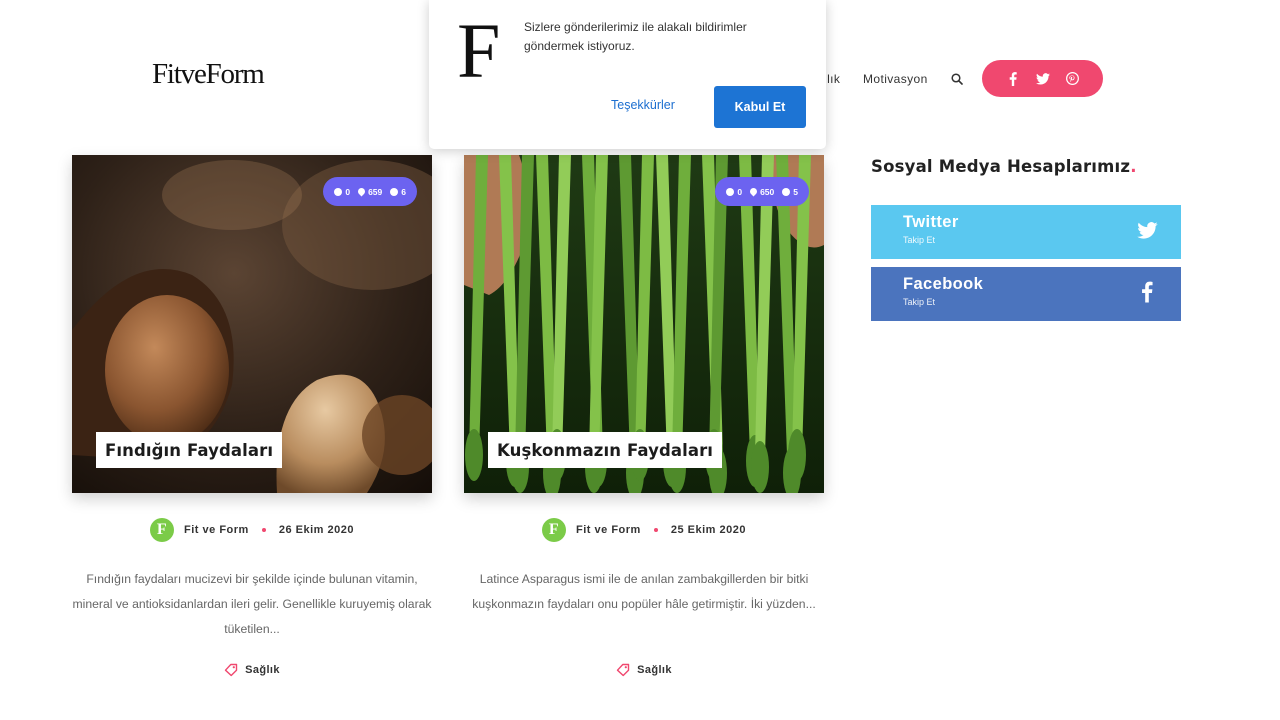  I want to click on twitter-follow-box: Twitter Takip Et, so click(1026, 232).